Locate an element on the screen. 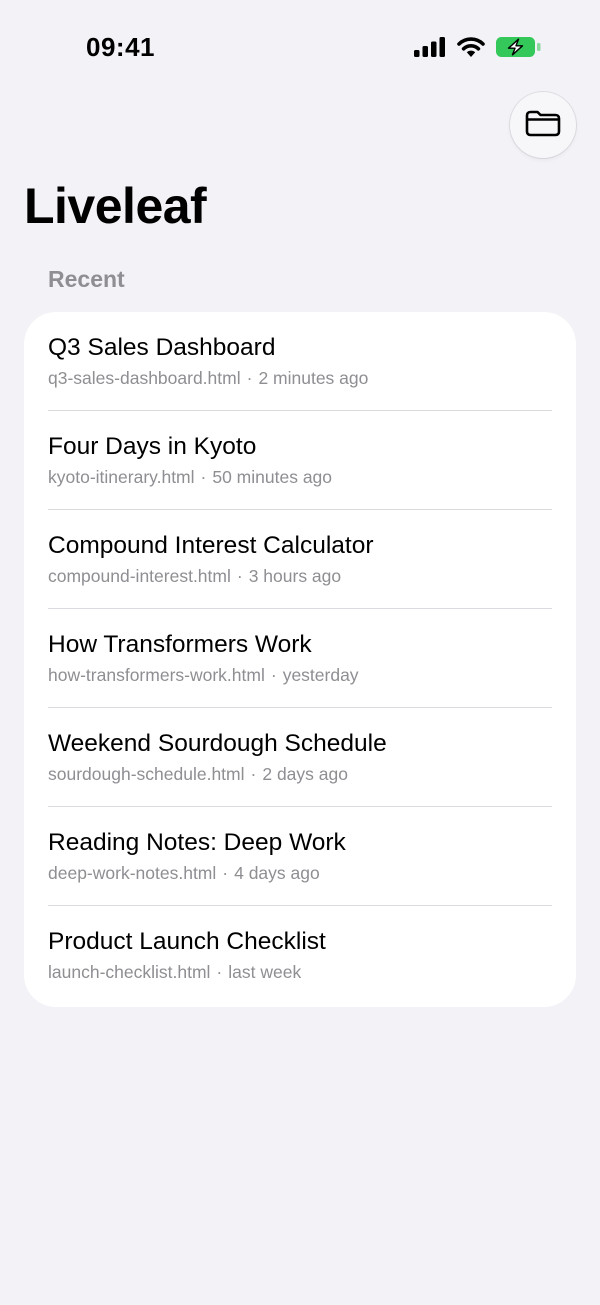 The image size is (600, 1305). item-meta: kyoto-itinerary.html · 50 minutes ago is located at coordinates (190, 477).